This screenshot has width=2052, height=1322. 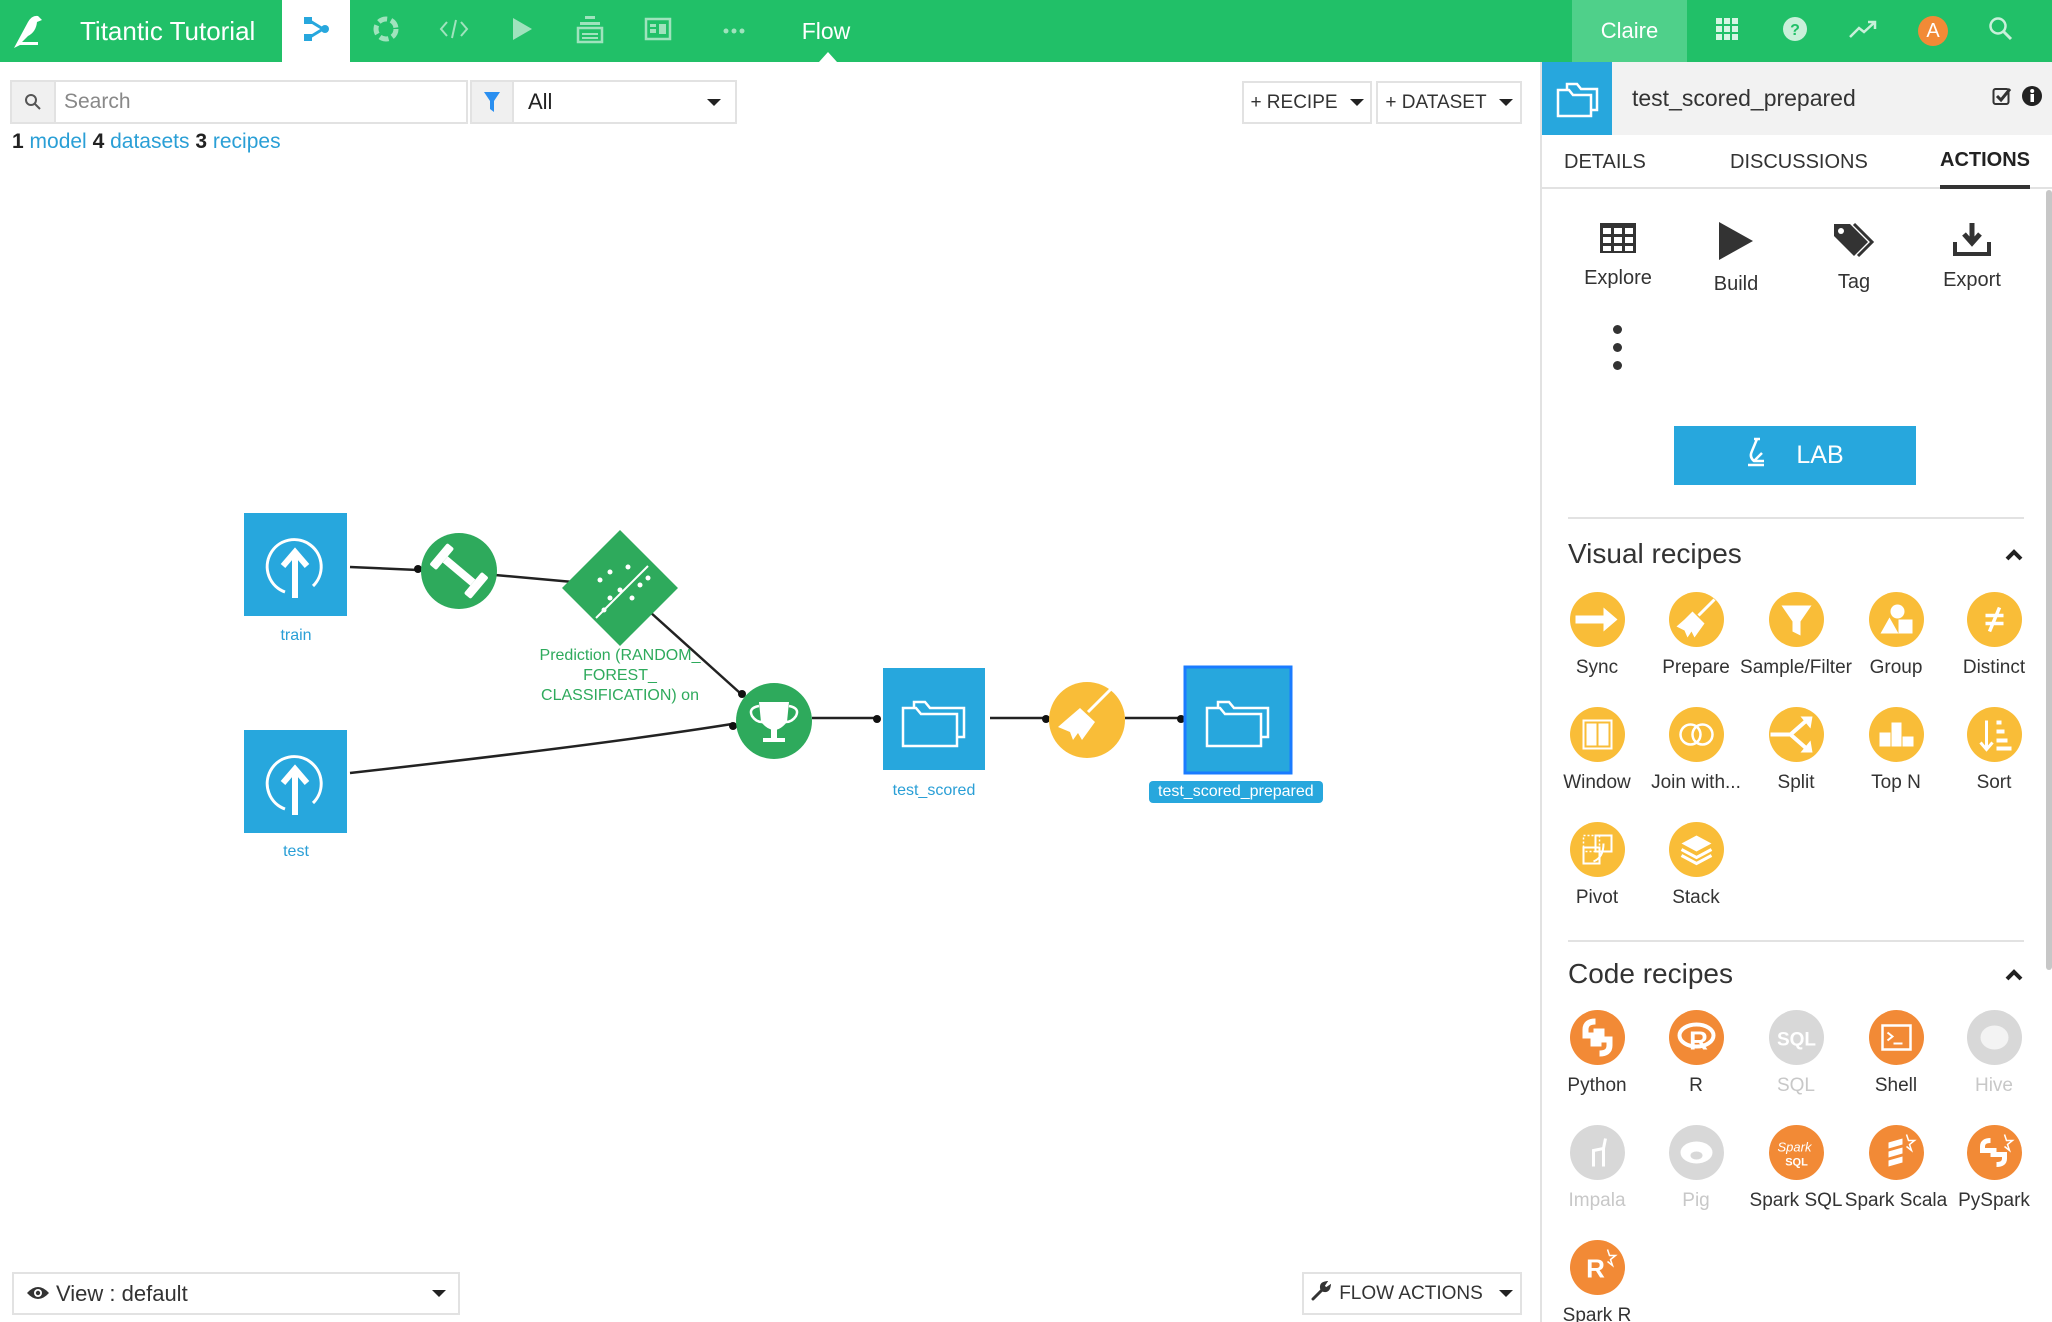 What do you see at coordinates (296, 636) in the screenshot?
I see `node-train-label: train` at bounding box center [296, 636].